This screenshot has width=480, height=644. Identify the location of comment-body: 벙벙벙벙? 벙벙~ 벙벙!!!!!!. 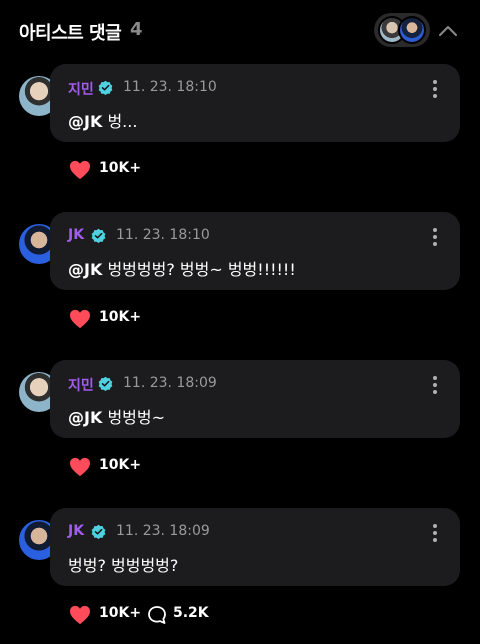
(199, 269).